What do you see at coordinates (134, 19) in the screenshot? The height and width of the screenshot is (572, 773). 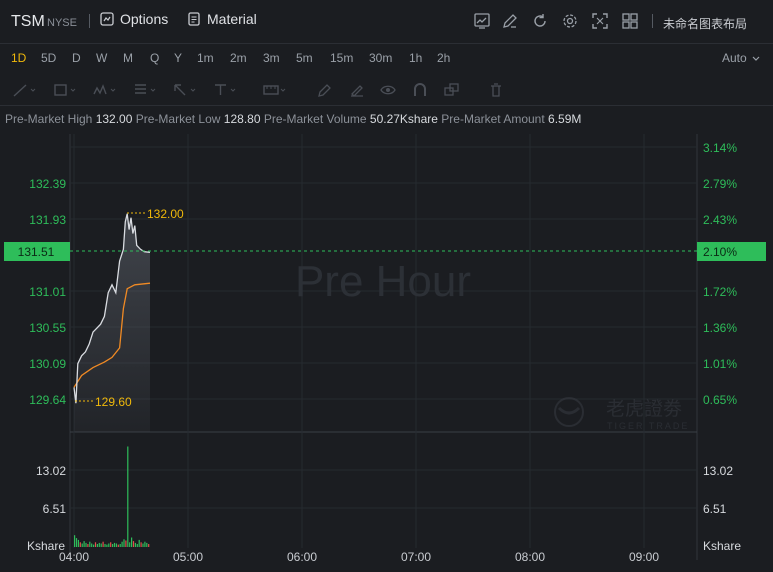 I see `options-button: Options` at bounding box center [134, 19].